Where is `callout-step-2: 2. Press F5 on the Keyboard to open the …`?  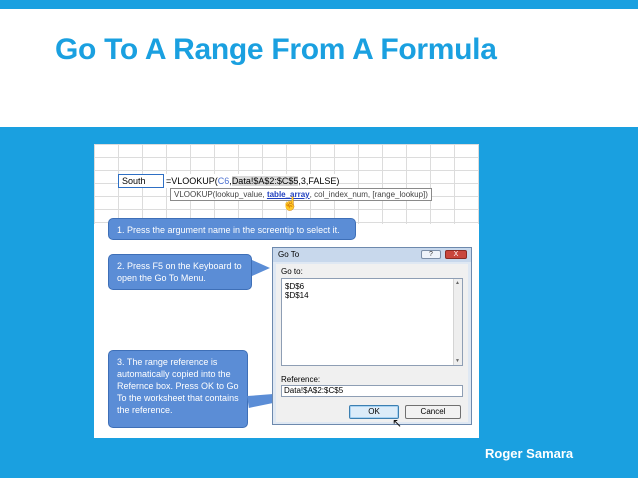 callout-step-2: 2. Press F5 on the Keyboard to open the … is located at coordinates (180, 272).